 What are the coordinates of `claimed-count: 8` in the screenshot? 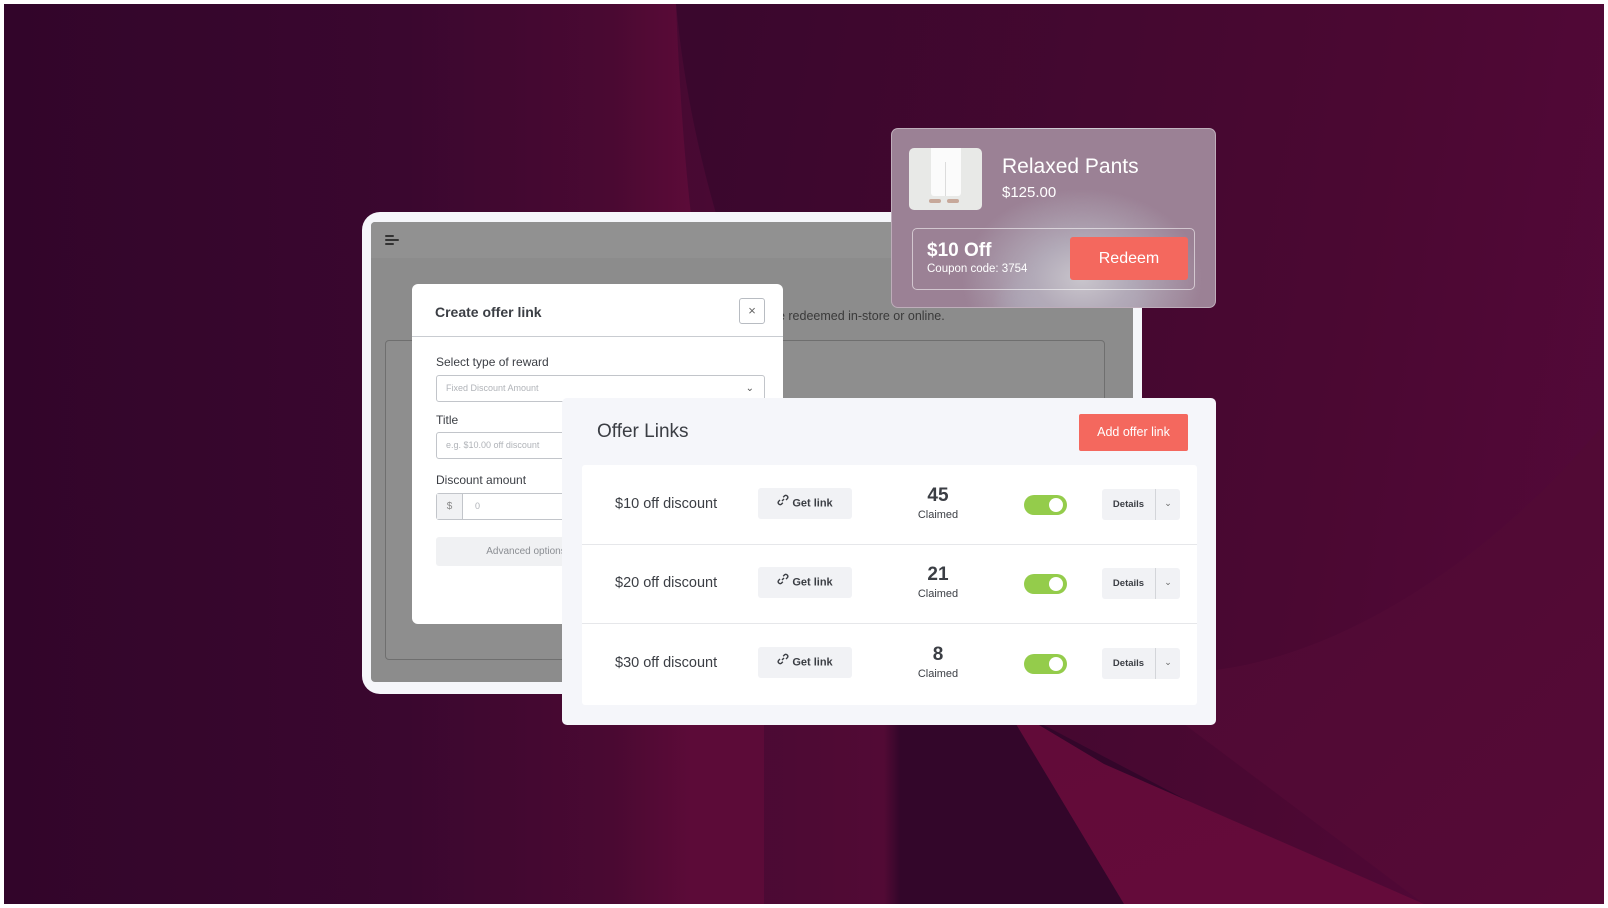 It's located at (938, 654).